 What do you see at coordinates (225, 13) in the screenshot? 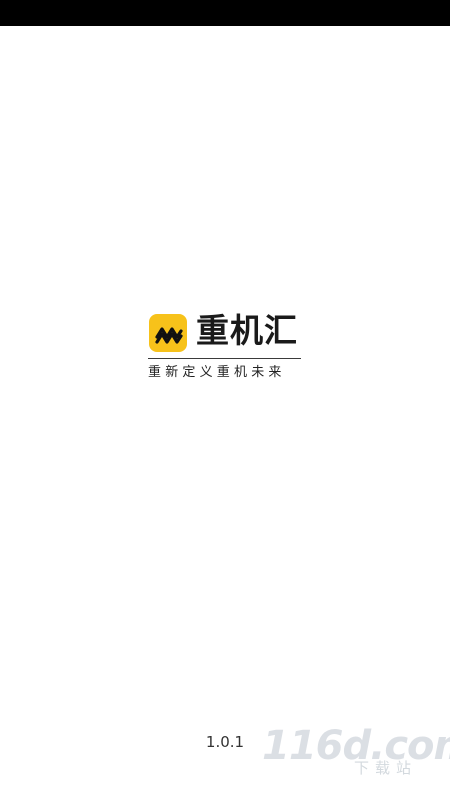
I see `status-bar` at bounding box center [225, 13].